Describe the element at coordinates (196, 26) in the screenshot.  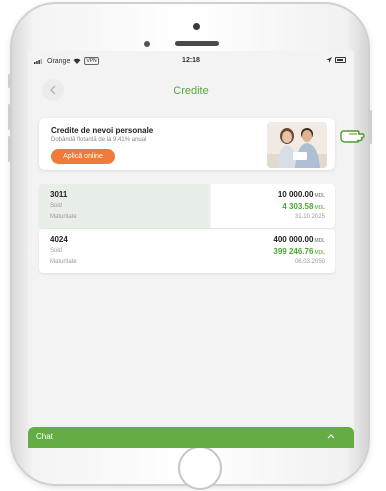
I see `front-camera` at that location.